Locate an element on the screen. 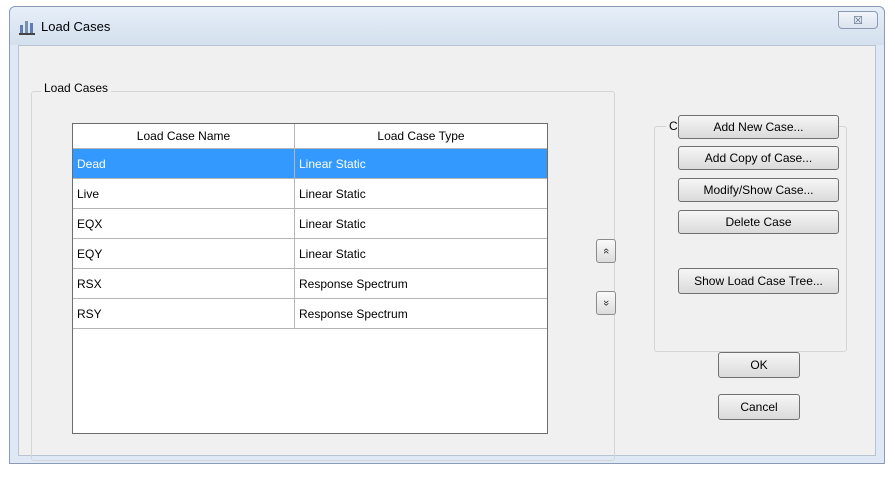  close-glyph: ☒ is located at coordinates (858, 21).